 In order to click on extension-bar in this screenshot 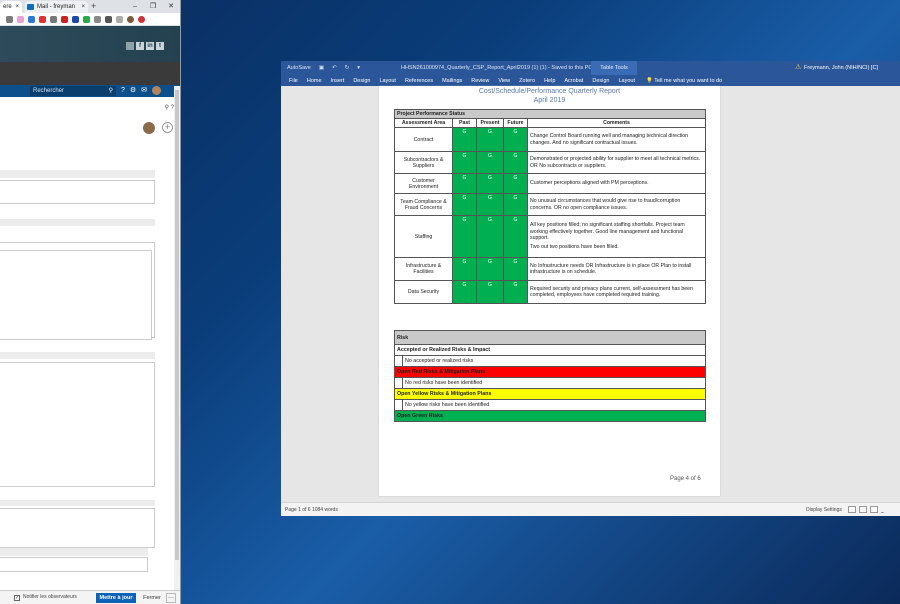, I will do `click(90, 19)`.